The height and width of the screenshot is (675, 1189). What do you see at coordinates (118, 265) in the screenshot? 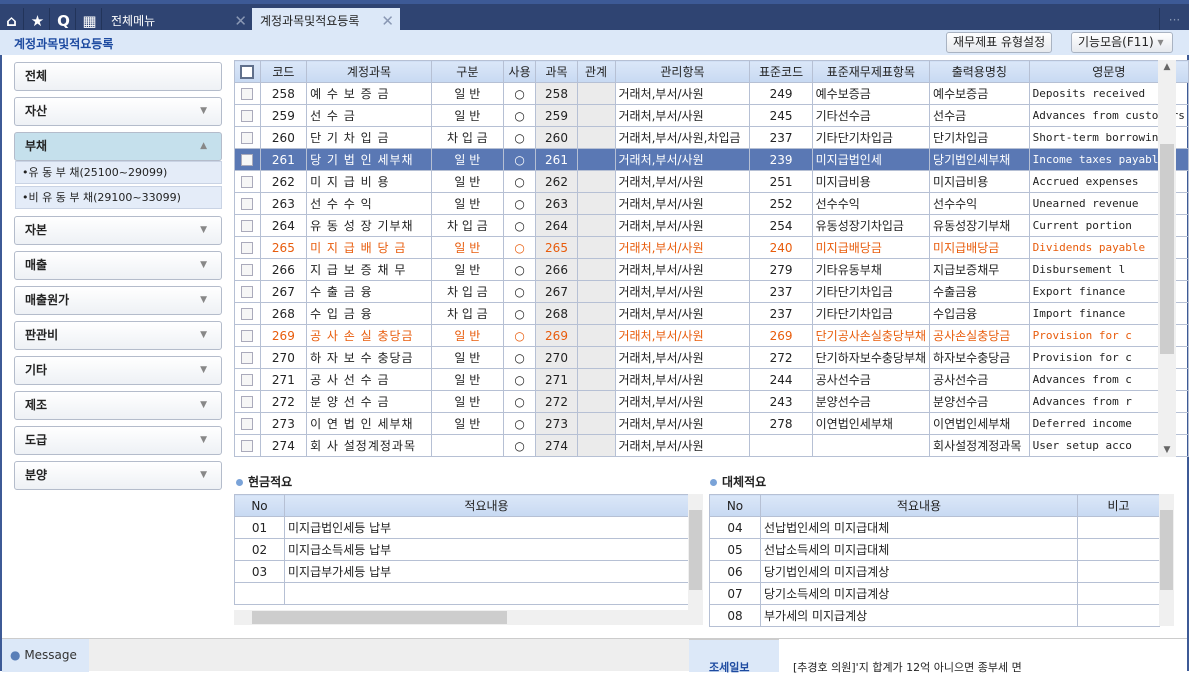
I see `sidebar-item-4: 매출 ▼` at bounding box center [118, 265].